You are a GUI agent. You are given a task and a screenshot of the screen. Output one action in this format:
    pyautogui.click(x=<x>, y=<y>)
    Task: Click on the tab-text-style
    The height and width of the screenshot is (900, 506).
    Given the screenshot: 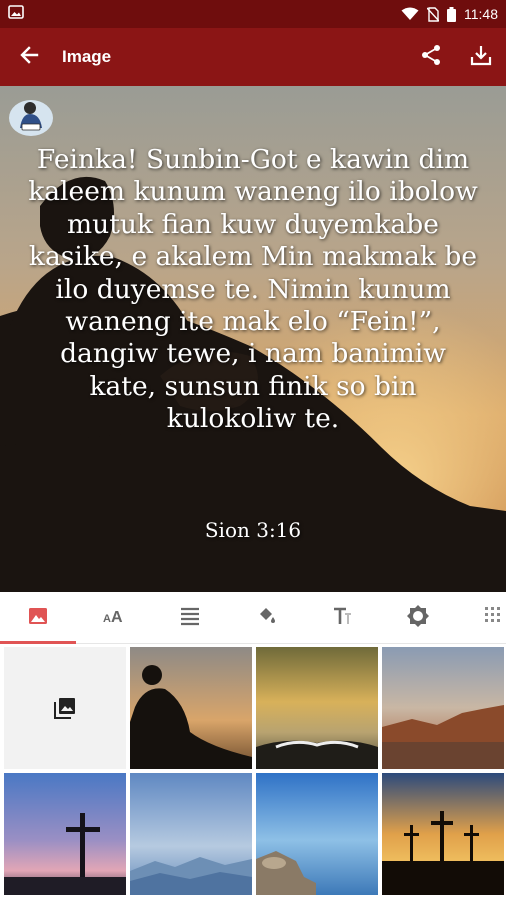 What is the action you would take?
    pyautogui.click(x=342, y=618)
    